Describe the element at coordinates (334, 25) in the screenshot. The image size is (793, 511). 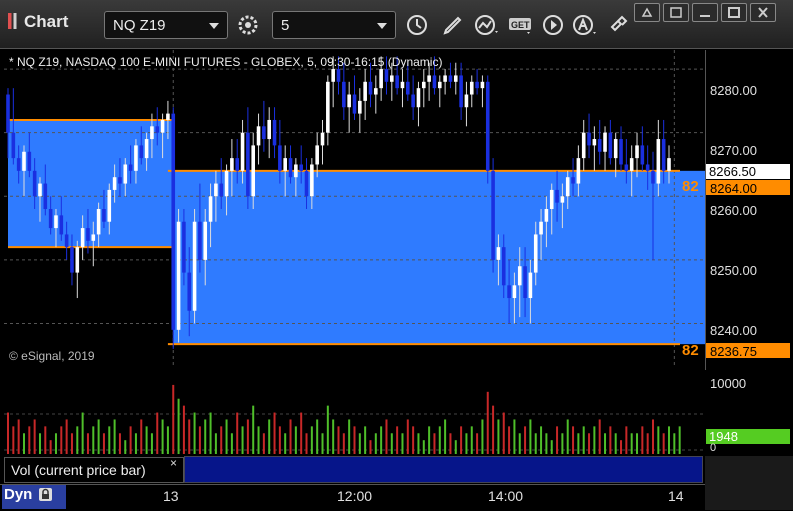
I see `interval-dropdown: 5` at that location.